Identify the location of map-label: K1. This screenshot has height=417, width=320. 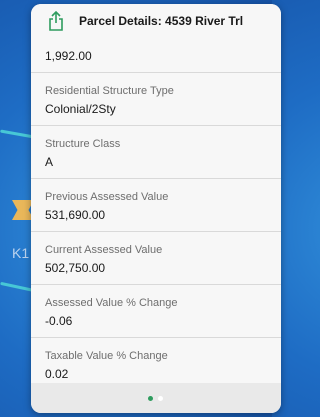
(21, 253).